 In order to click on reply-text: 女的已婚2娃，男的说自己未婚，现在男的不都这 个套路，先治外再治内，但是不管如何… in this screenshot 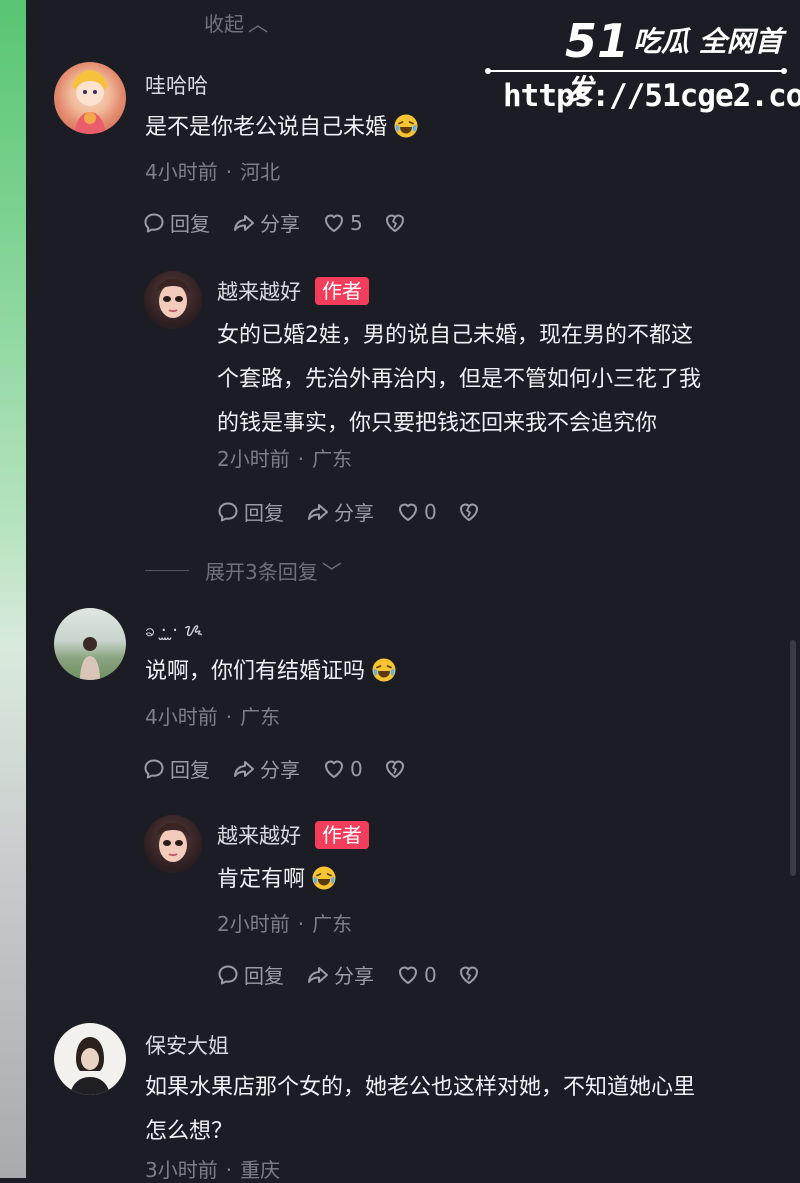, I will do `click(497, 380)`.